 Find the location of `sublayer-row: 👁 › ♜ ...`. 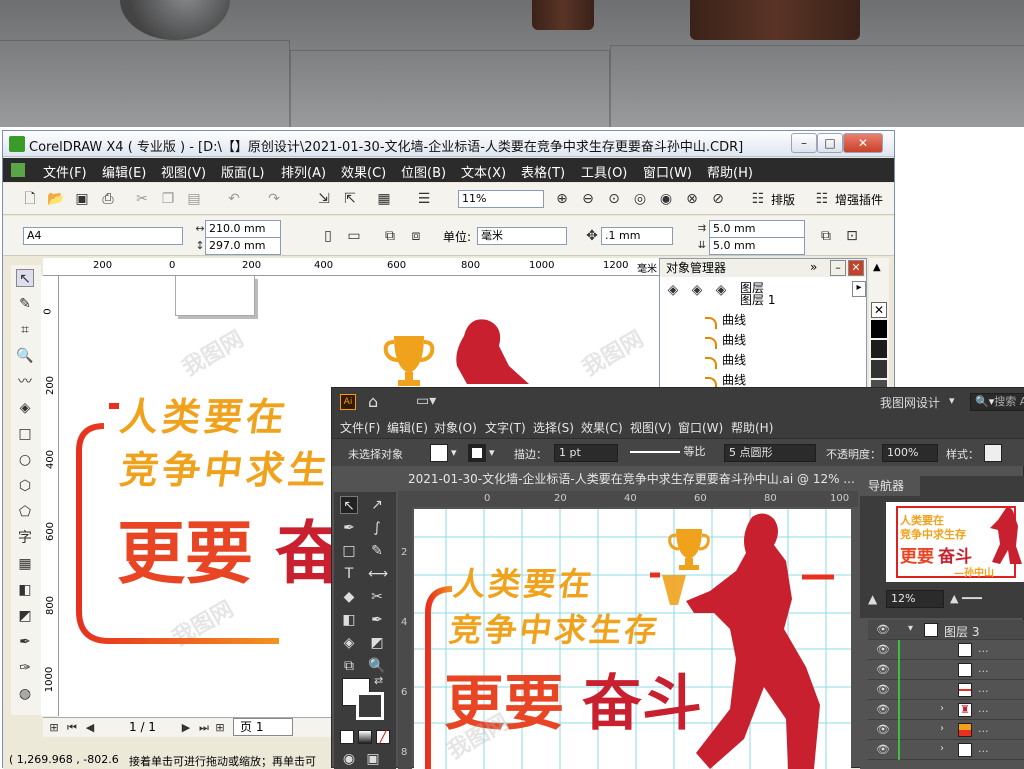

sublayer-row: 👁 › ♜ ... is located at coordinates (946, 710).